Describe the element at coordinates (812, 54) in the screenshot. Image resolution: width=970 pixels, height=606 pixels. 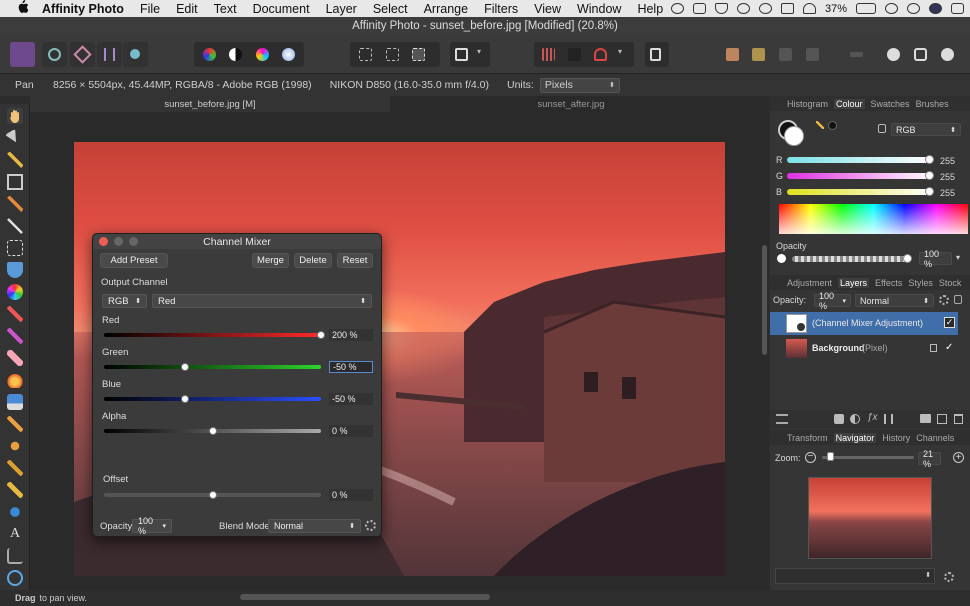
I see `arrange-to-back-icon` at that location.